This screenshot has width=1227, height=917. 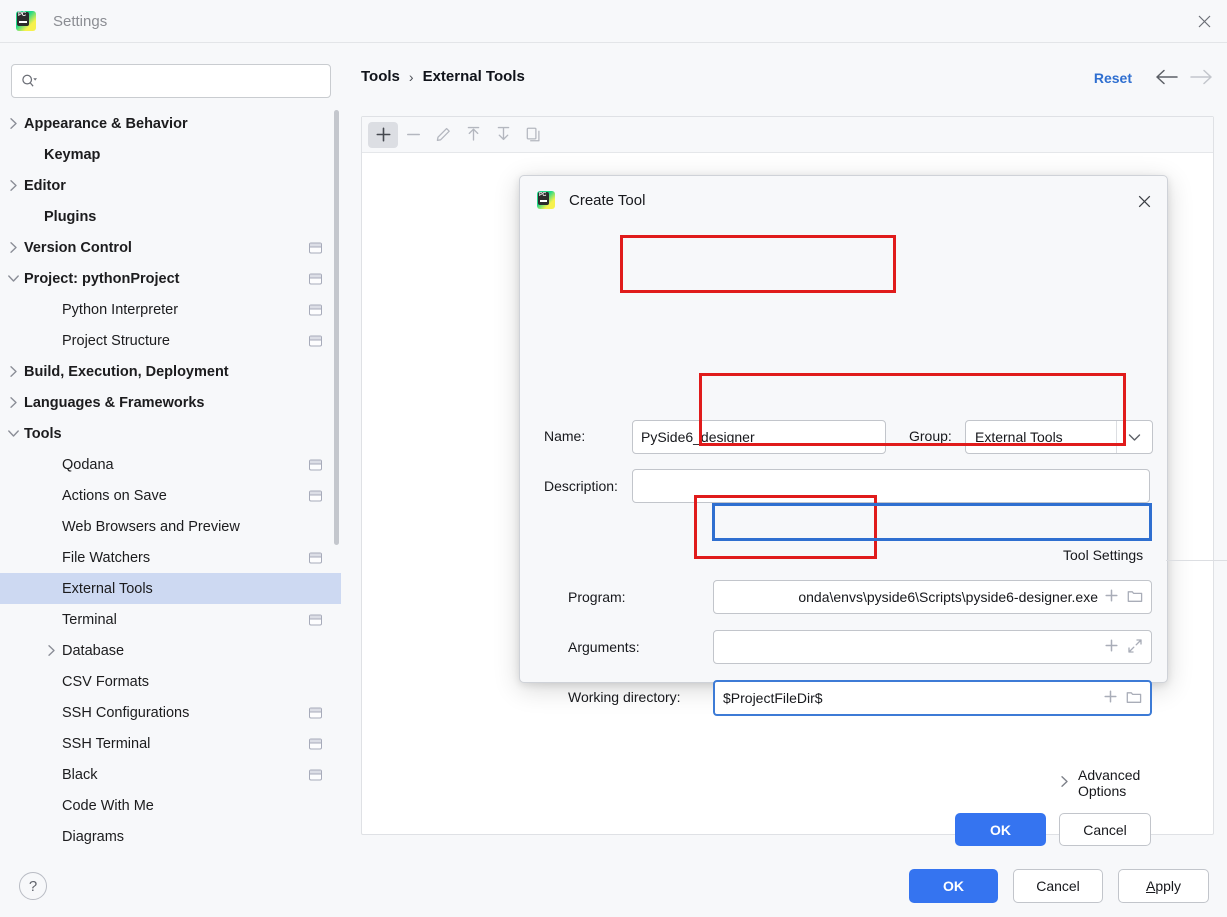 I want to click on settings-help-button: ?, so click(x=33, y=886).